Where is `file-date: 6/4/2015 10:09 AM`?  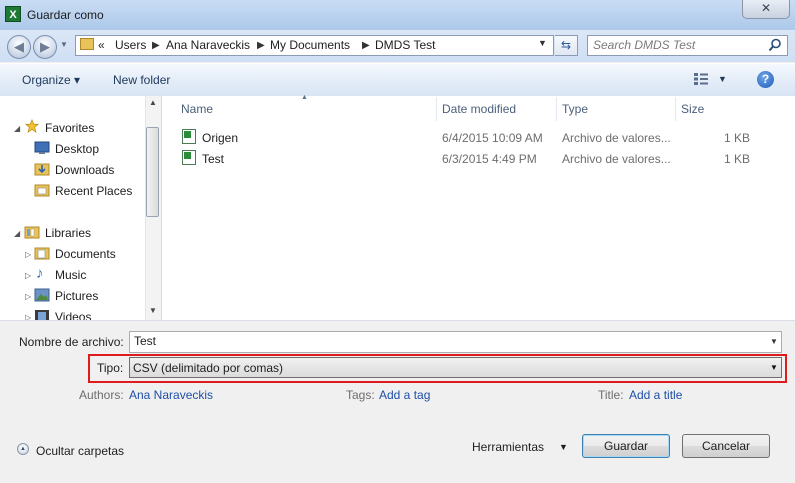
file-date: 6/4/2015 10:09 AM is located at coordinates (492, 138).